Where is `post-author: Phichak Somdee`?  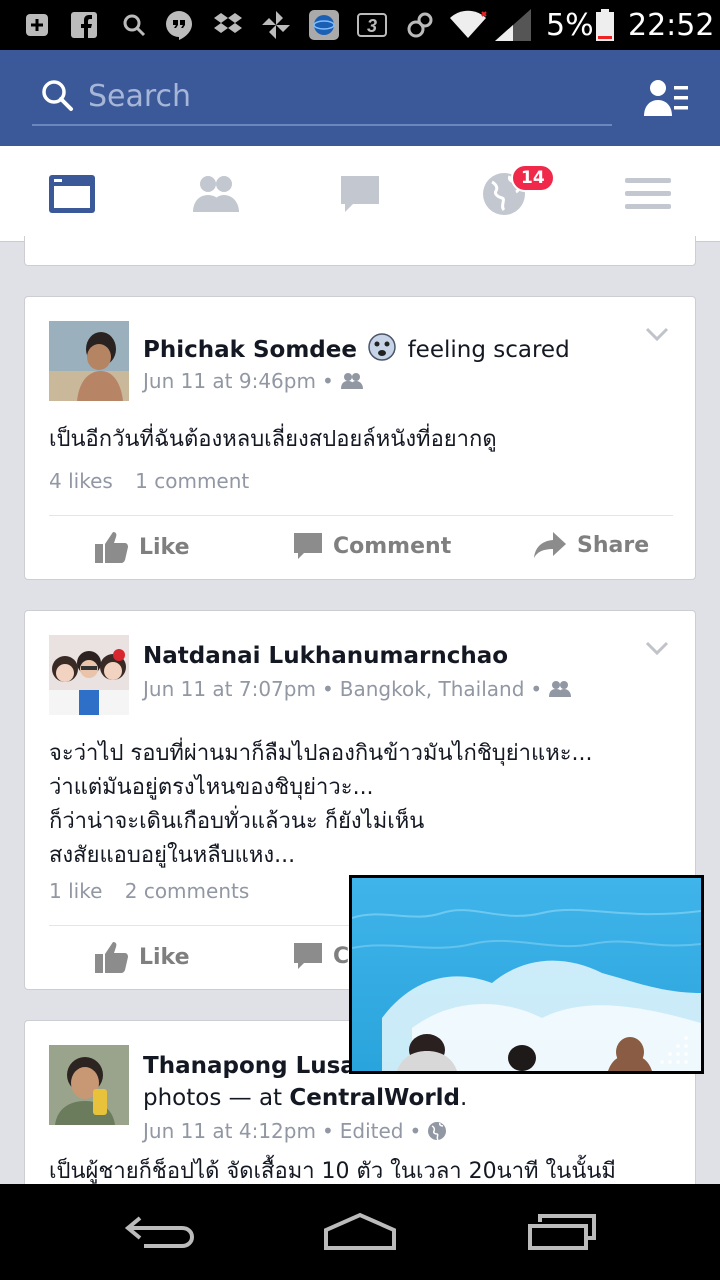 post-author: Phichak Somdee is located at coordinates (250, 350).